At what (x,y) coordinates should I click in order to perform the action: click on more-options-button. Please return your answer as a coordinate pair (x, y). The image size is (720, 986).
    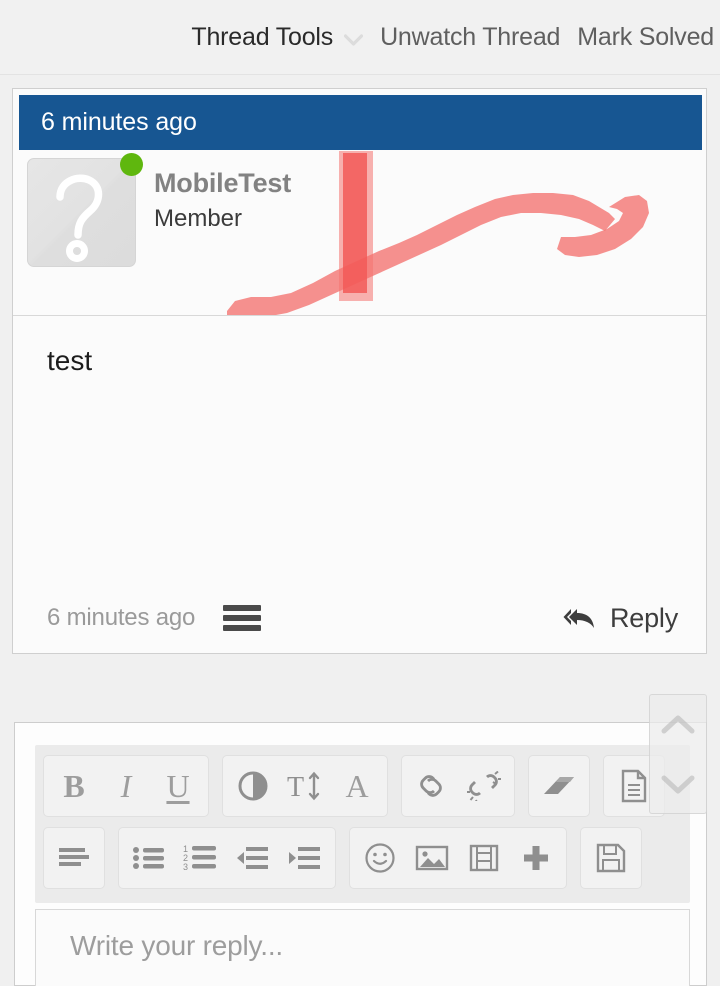
    Looking at the image, I should click on (536, 858).